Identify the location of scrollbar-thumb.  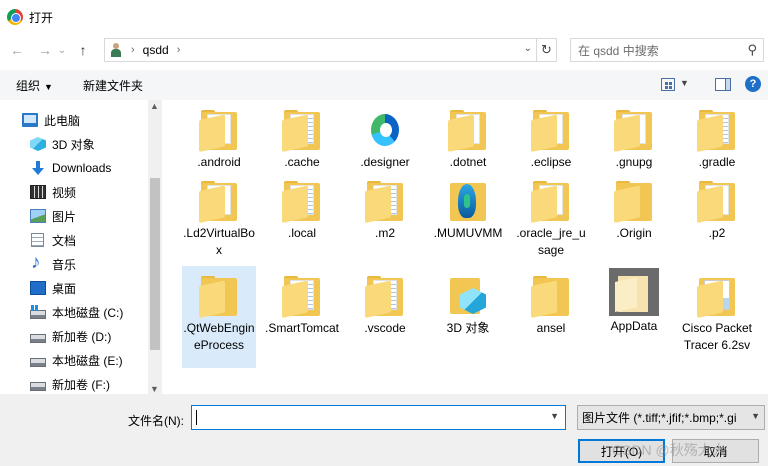
(155, 264).